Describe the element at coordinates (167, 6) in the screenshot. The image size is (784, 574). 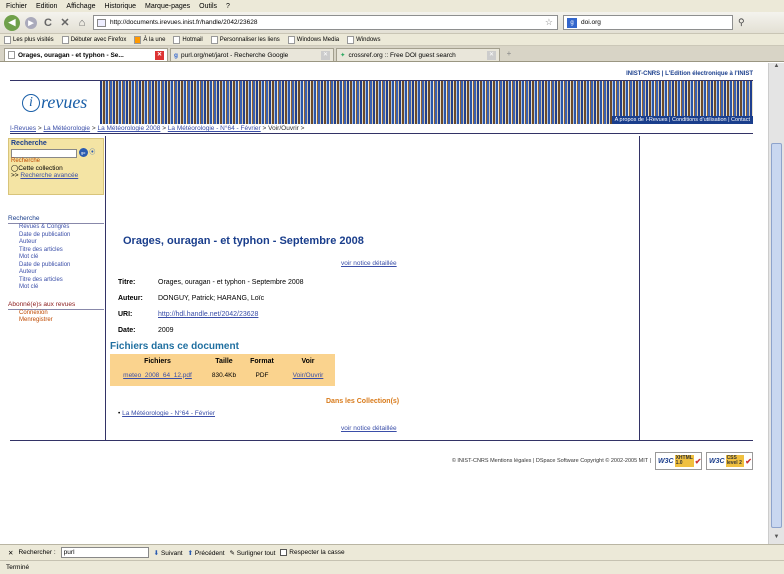
I see `menu-item-marque-pages: Marque-pages` at that location.